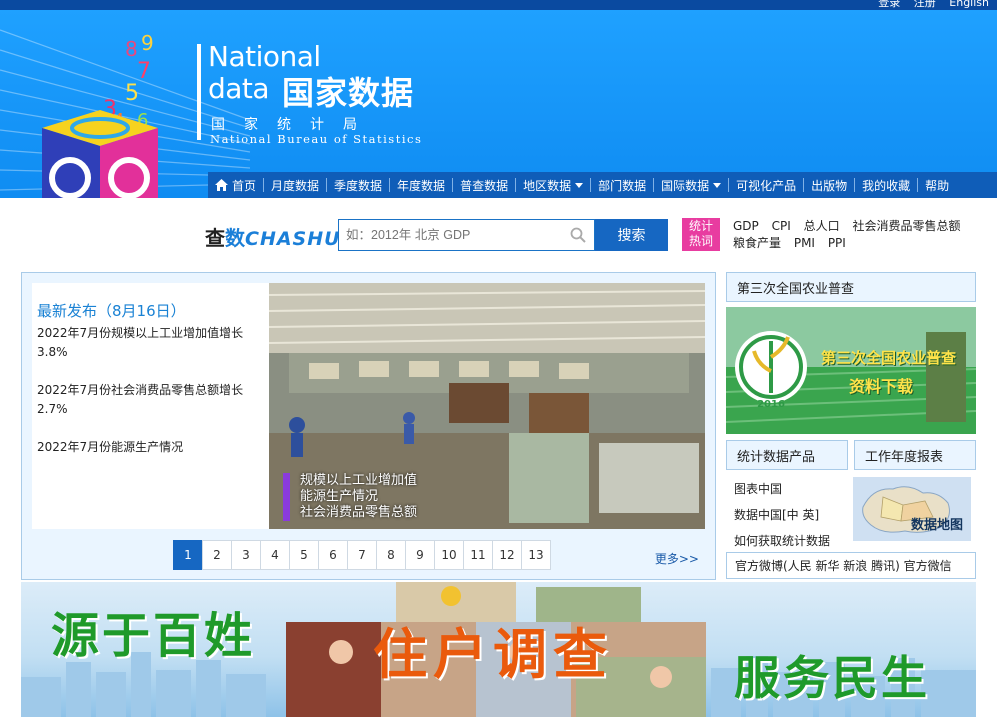 Image resolution: width=997 pixels, height=717 pixels. Describe the element at coordinates (881, 386) in the screenshot. I see `census-banner-subtitle: 资料下载` at that location.